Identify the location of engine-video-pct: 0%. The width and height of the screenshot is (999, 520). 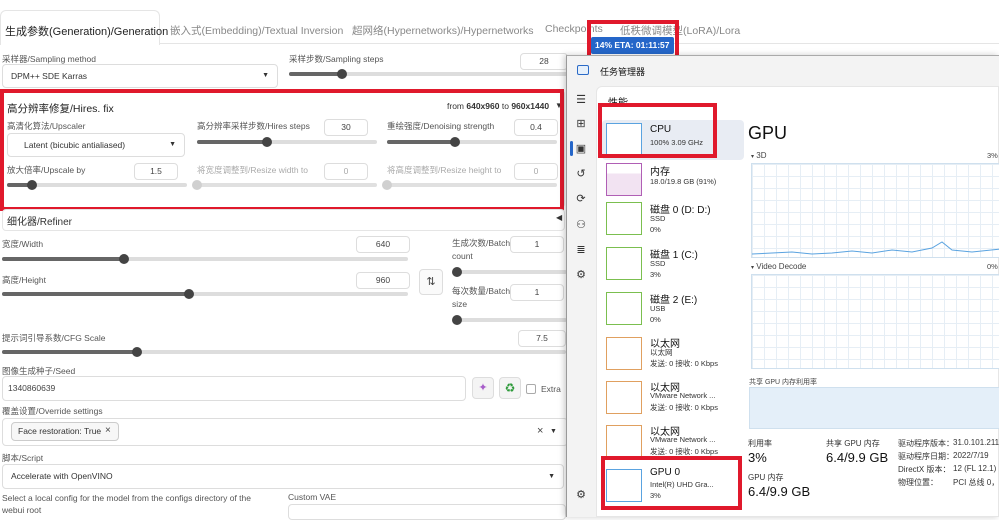
(992, 266).